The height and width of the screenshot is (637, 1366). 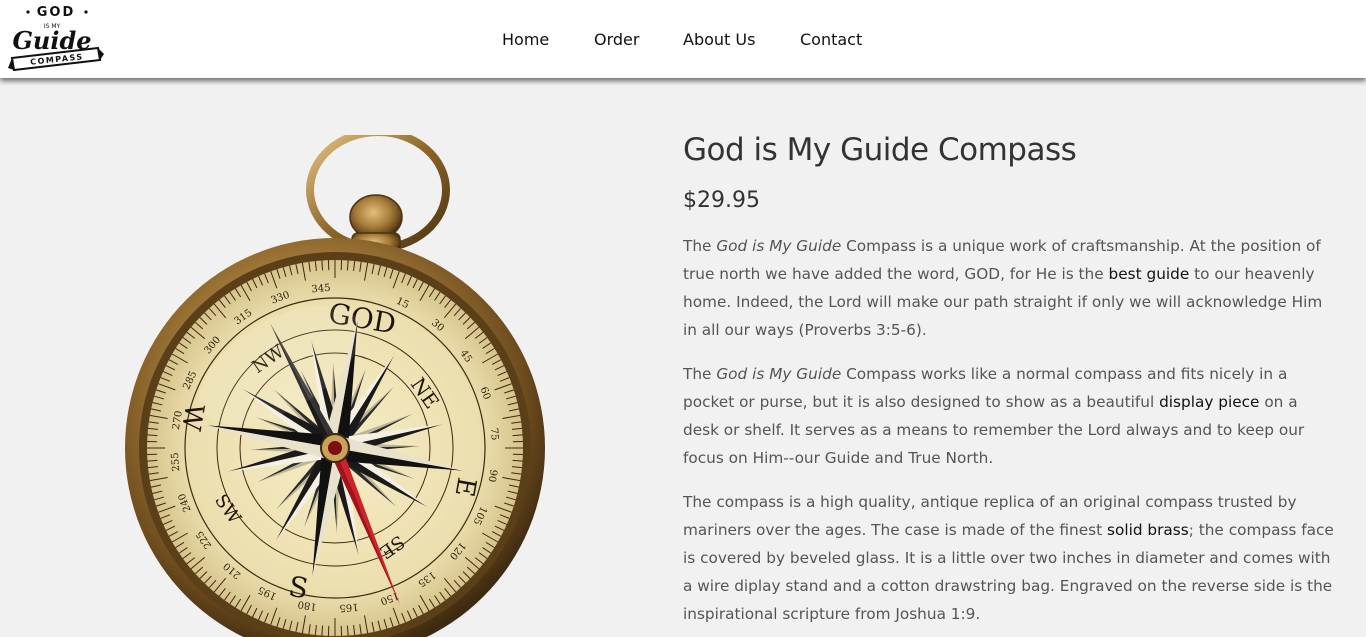 What do you see at coordinates (525, 40) in the screenshot?
I see `nav-home-link: Home` at bounding box center [525, 40].